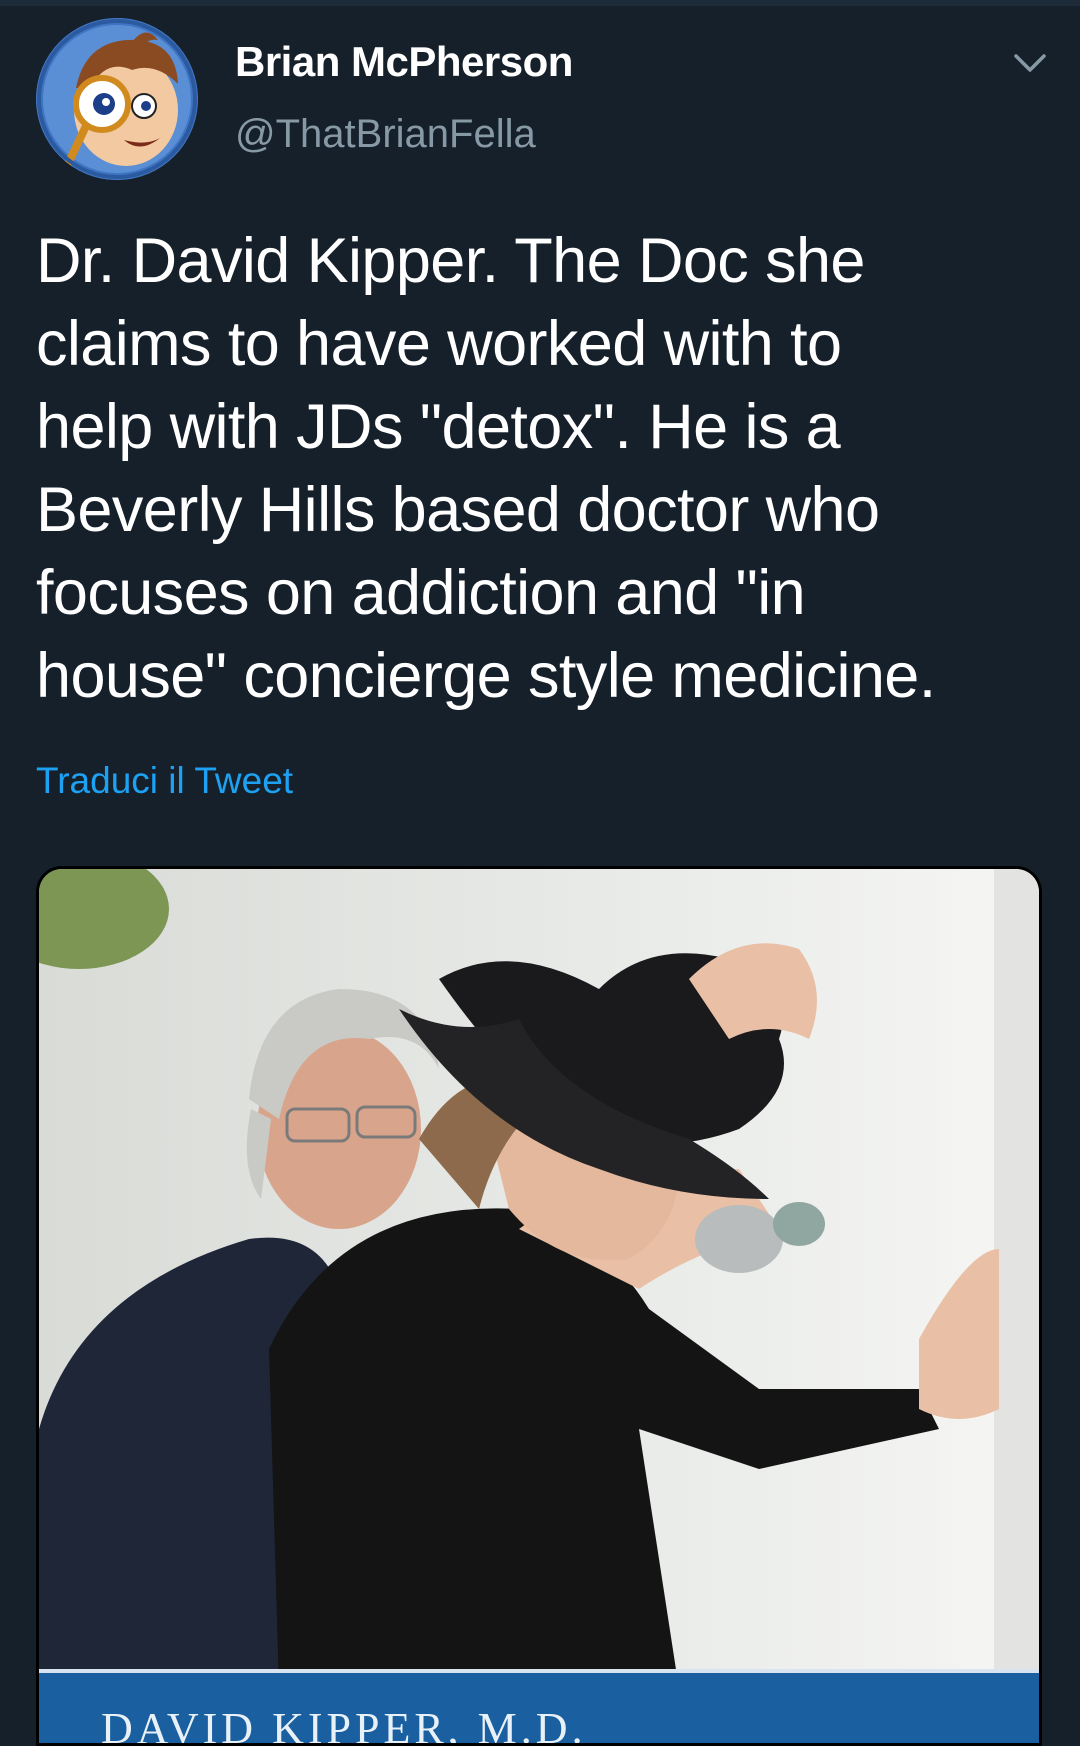 This screenshot has height=1746, width=1080. I want to click on author-avatar, so click(117, 99).